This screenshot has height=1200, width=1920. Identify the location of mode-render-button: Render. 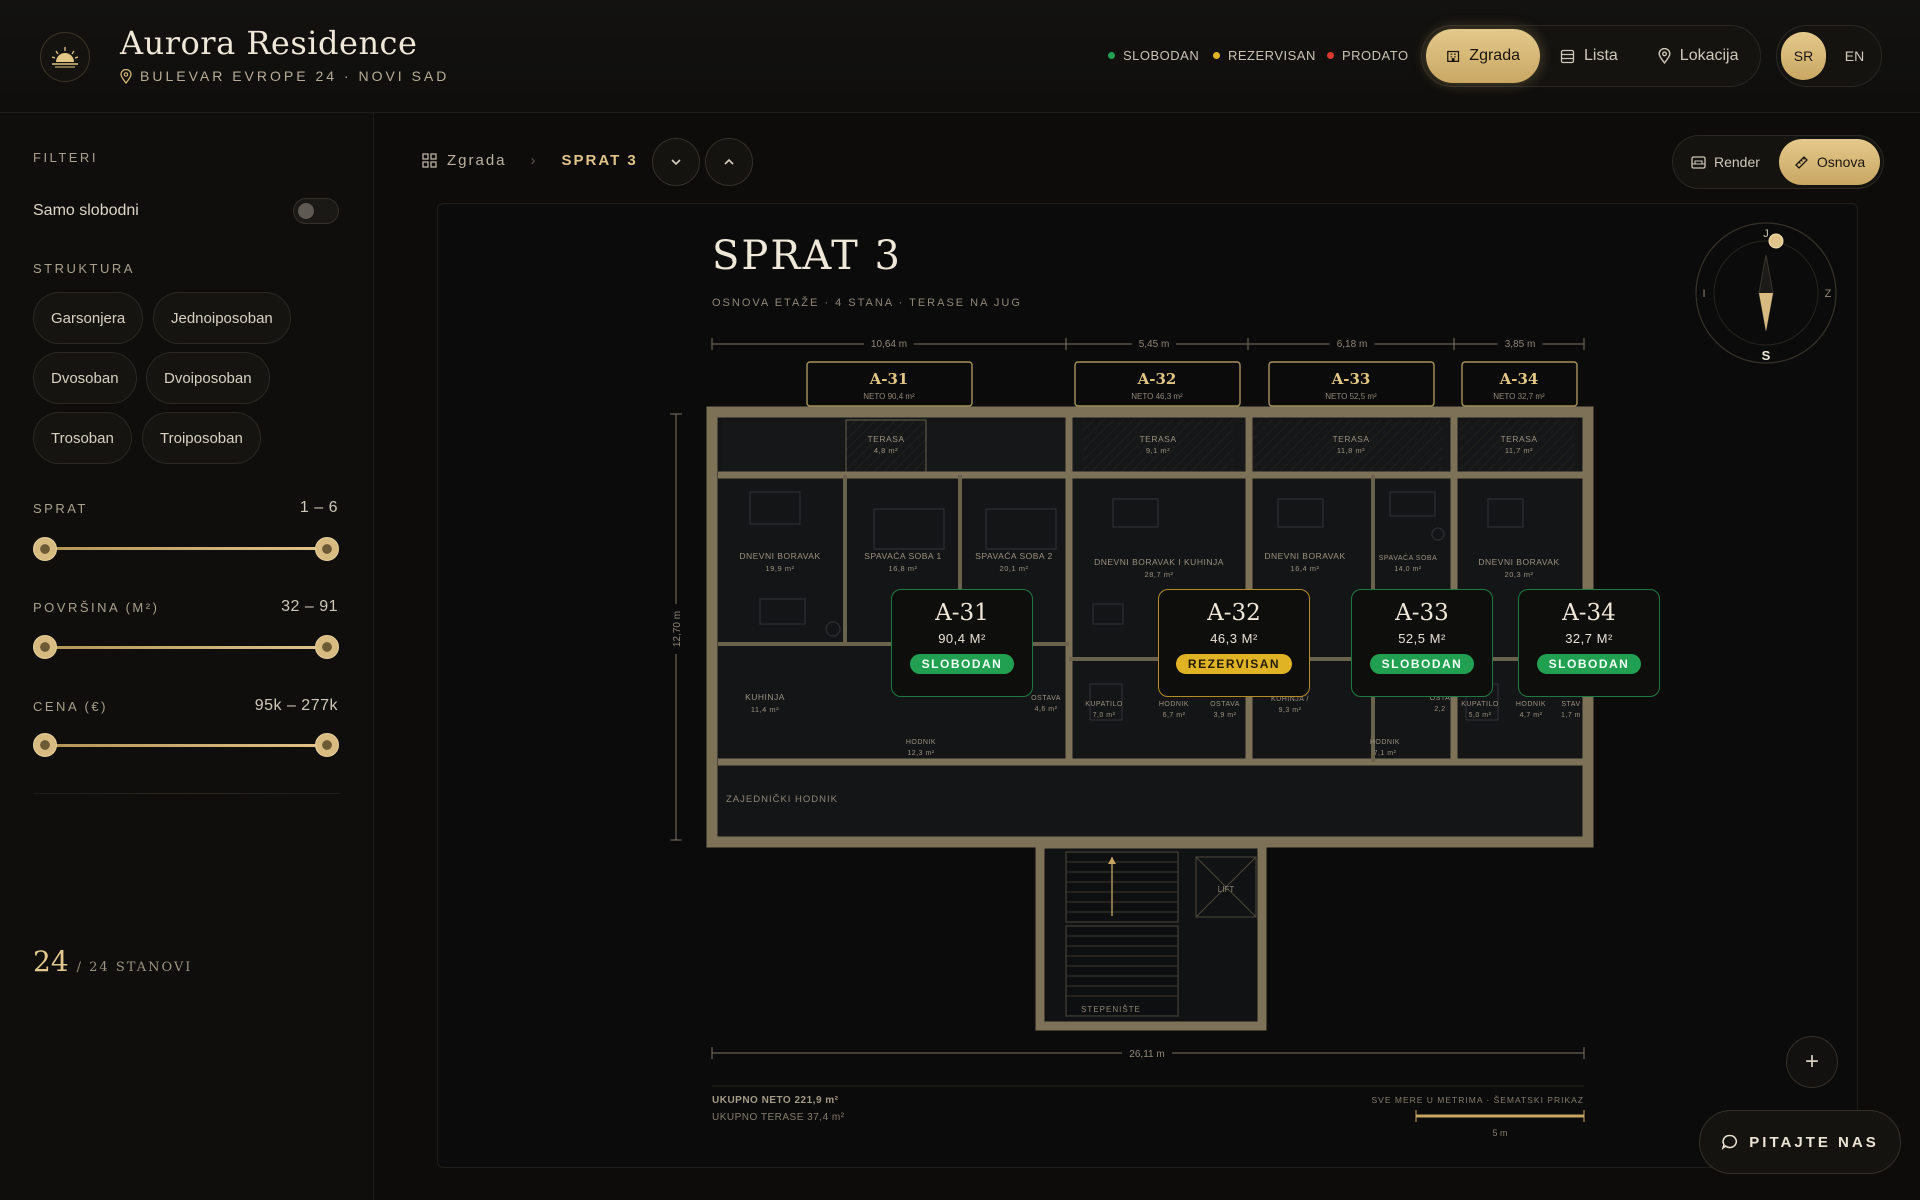
(1725, 162).